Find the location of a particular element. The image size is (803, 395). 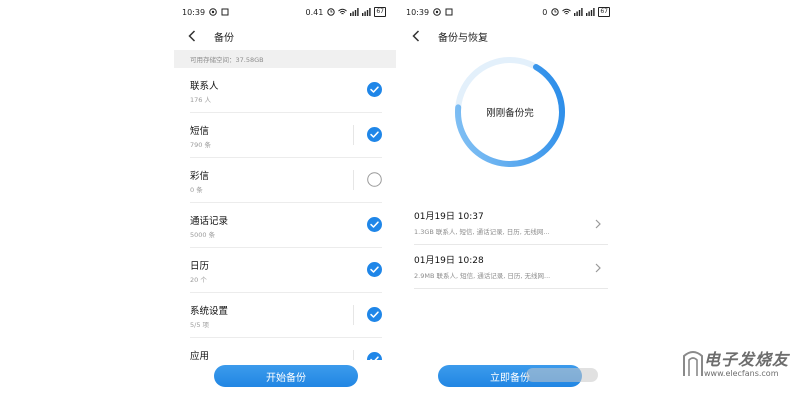

net-speed: 0.41 is located at coordinates (314, 12).